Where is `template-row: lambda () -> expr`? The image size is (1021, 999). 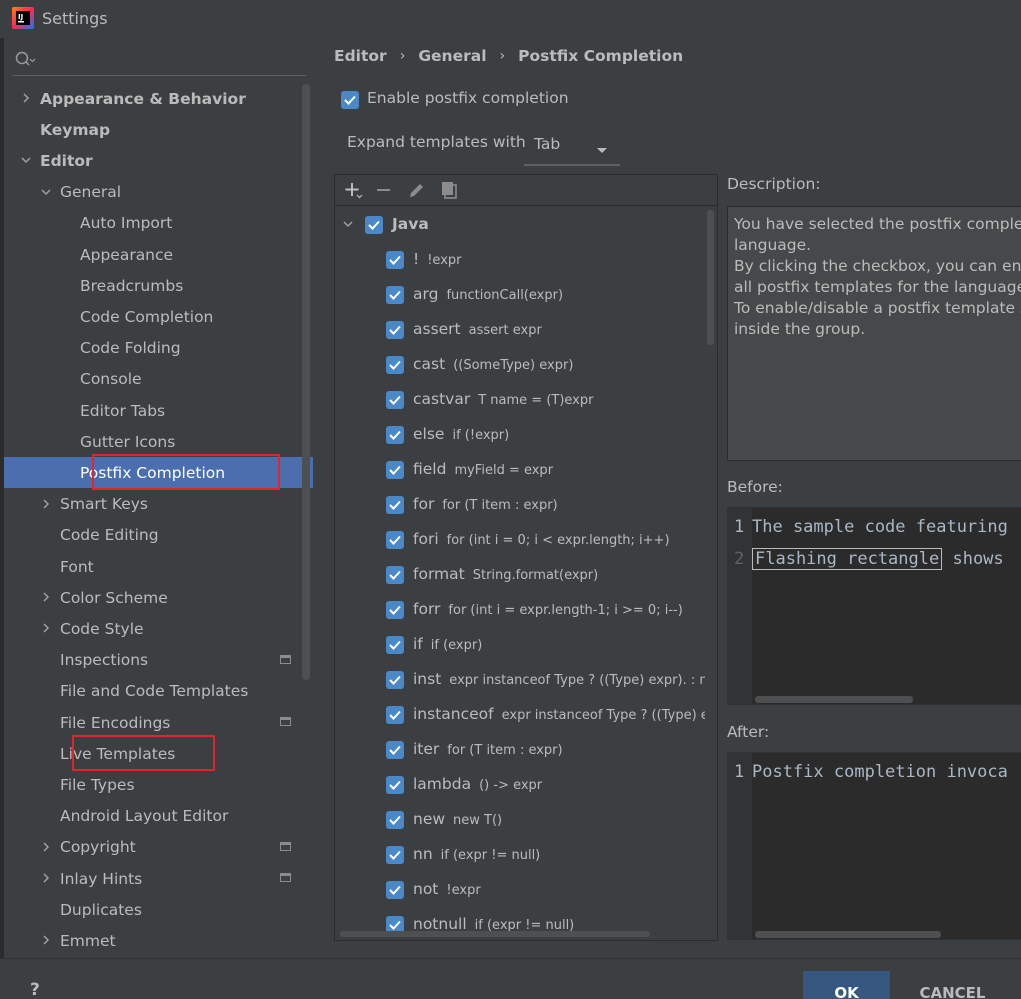 template-row: lambda () -> expr is located at coordinates (520, 784).